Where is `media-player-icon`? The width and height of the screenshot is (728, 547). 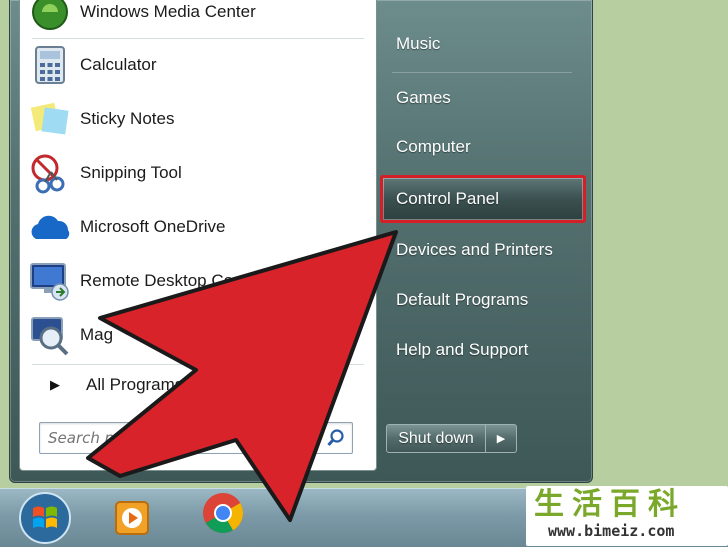 media-player-icon is located at coordinates (132, 518).